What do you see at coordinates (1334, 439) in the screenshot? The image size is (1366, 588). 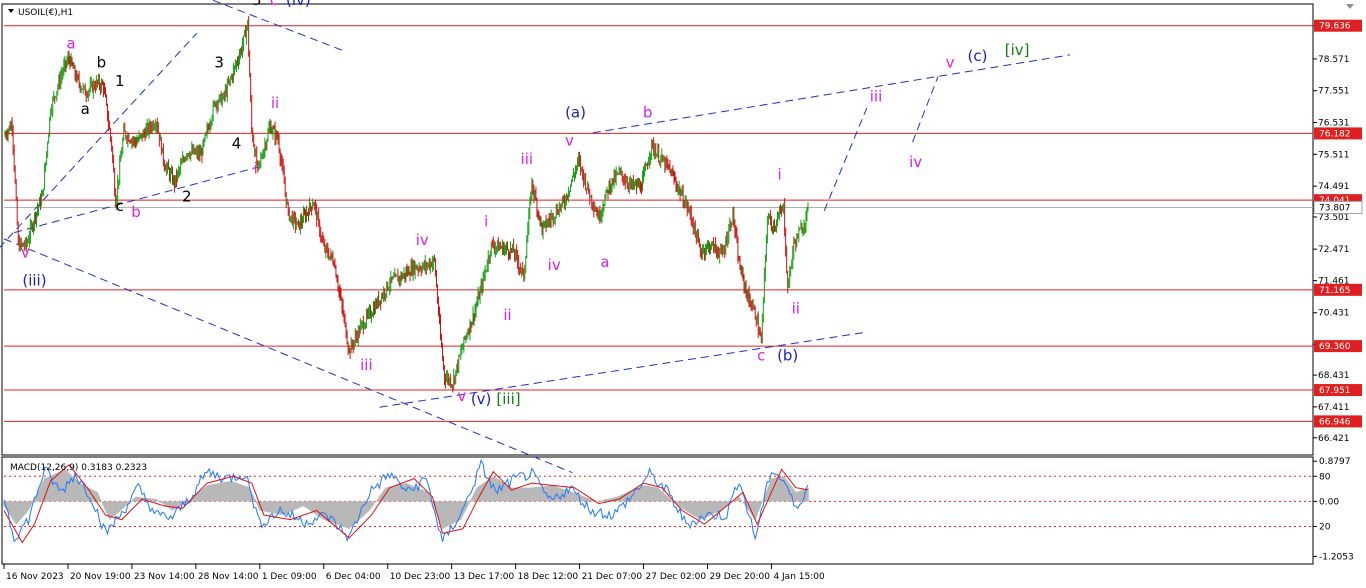 I see `price-tick-label: 66.421` at bounding box center [1334, 439].